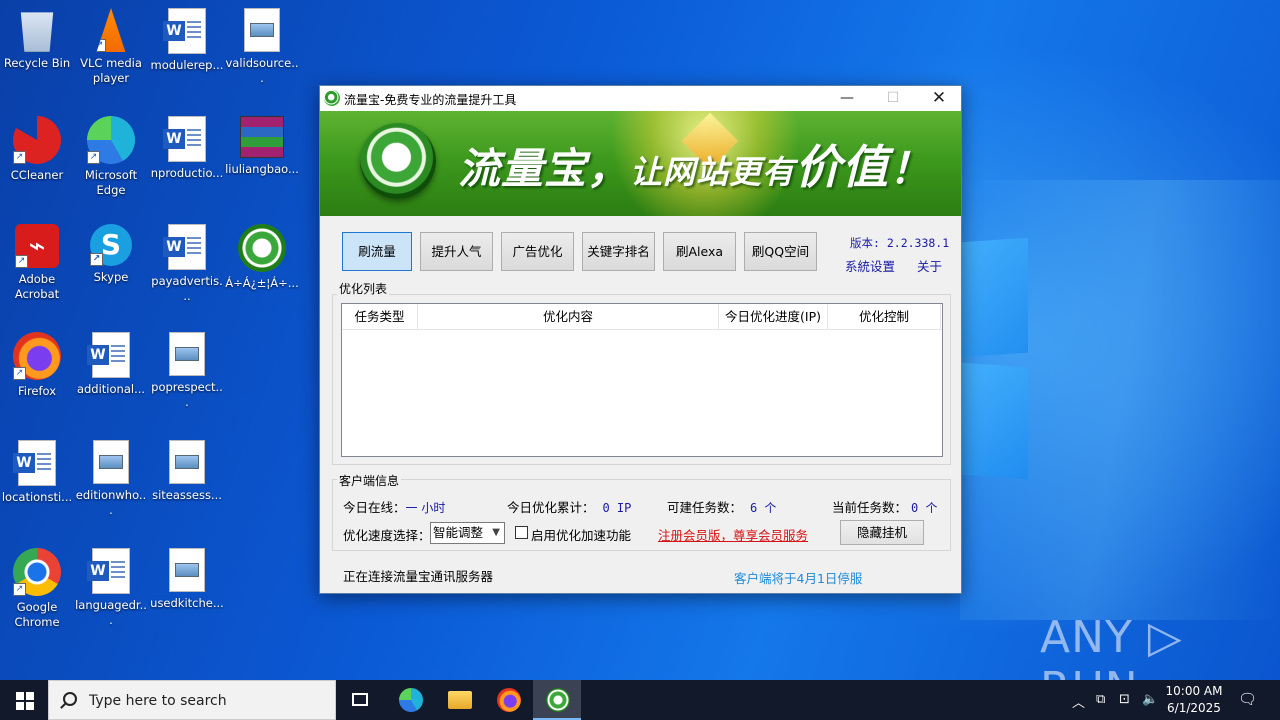 The image size is (1280, 720). What do you see at coordinates (1100, 699) in the screenshot?
I see `meet-now-icon: ⧉` at bounding box center [1100, 699].